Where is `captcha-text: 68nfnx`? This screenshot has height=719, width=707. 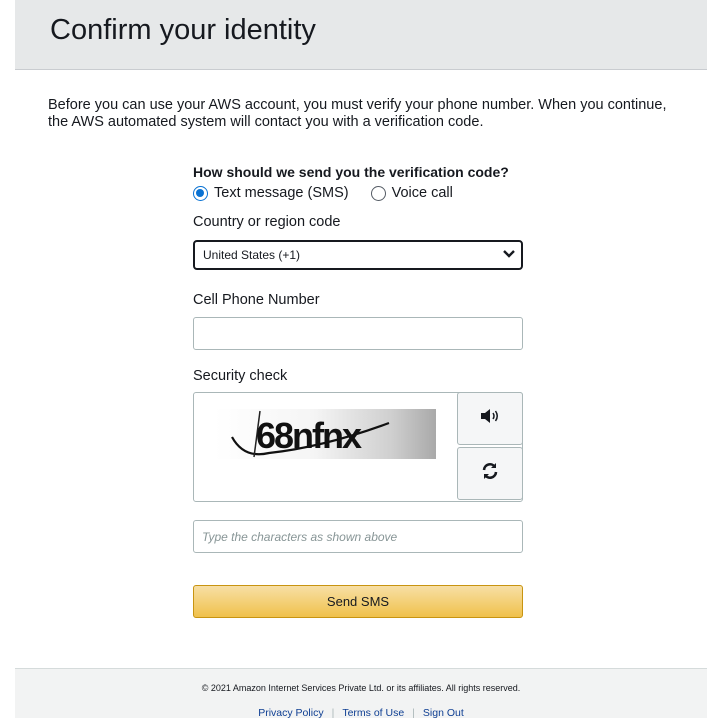
captcha-text: 68nfnx is located at coordinates (309, 435).